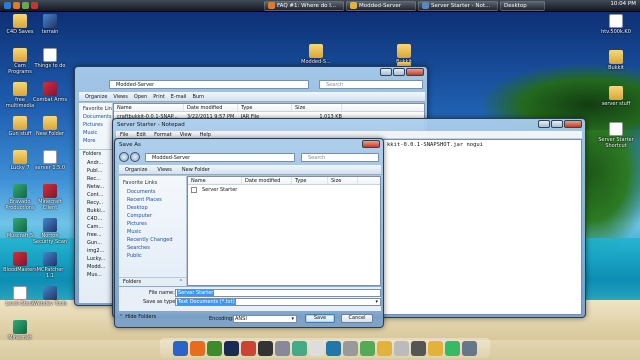  Describe the element at coordinates (95, 117) in the screenshot. I see `fav-link: Documents` at that location.